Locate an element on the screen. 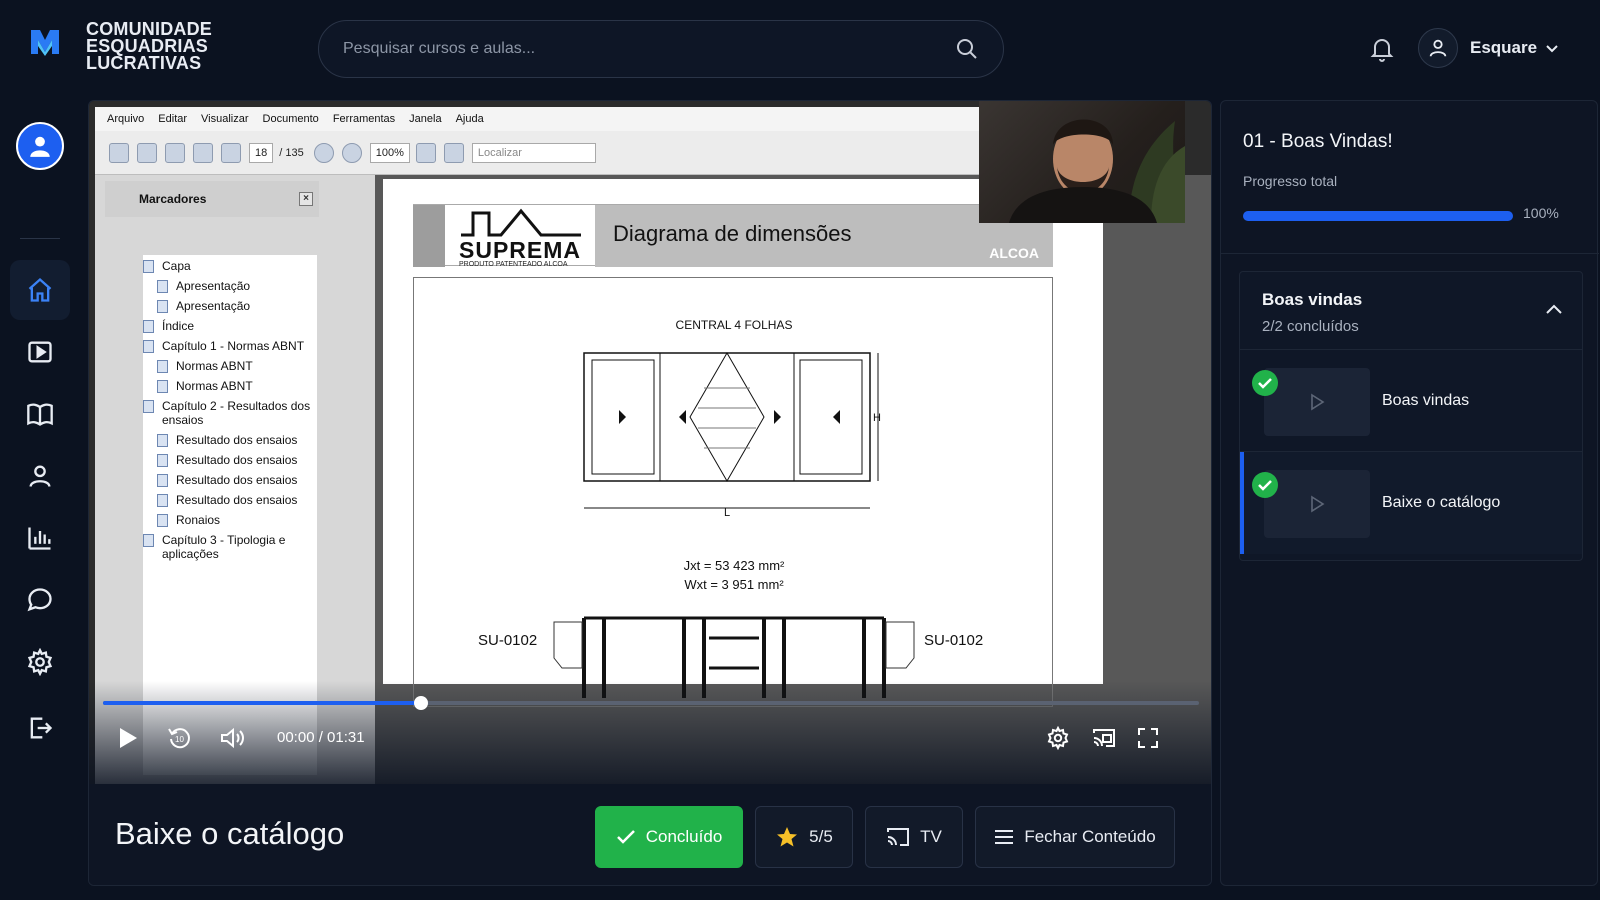 The height and width of the screenshot is (900, 1600). search-icon is located at coordinates (967, 49).